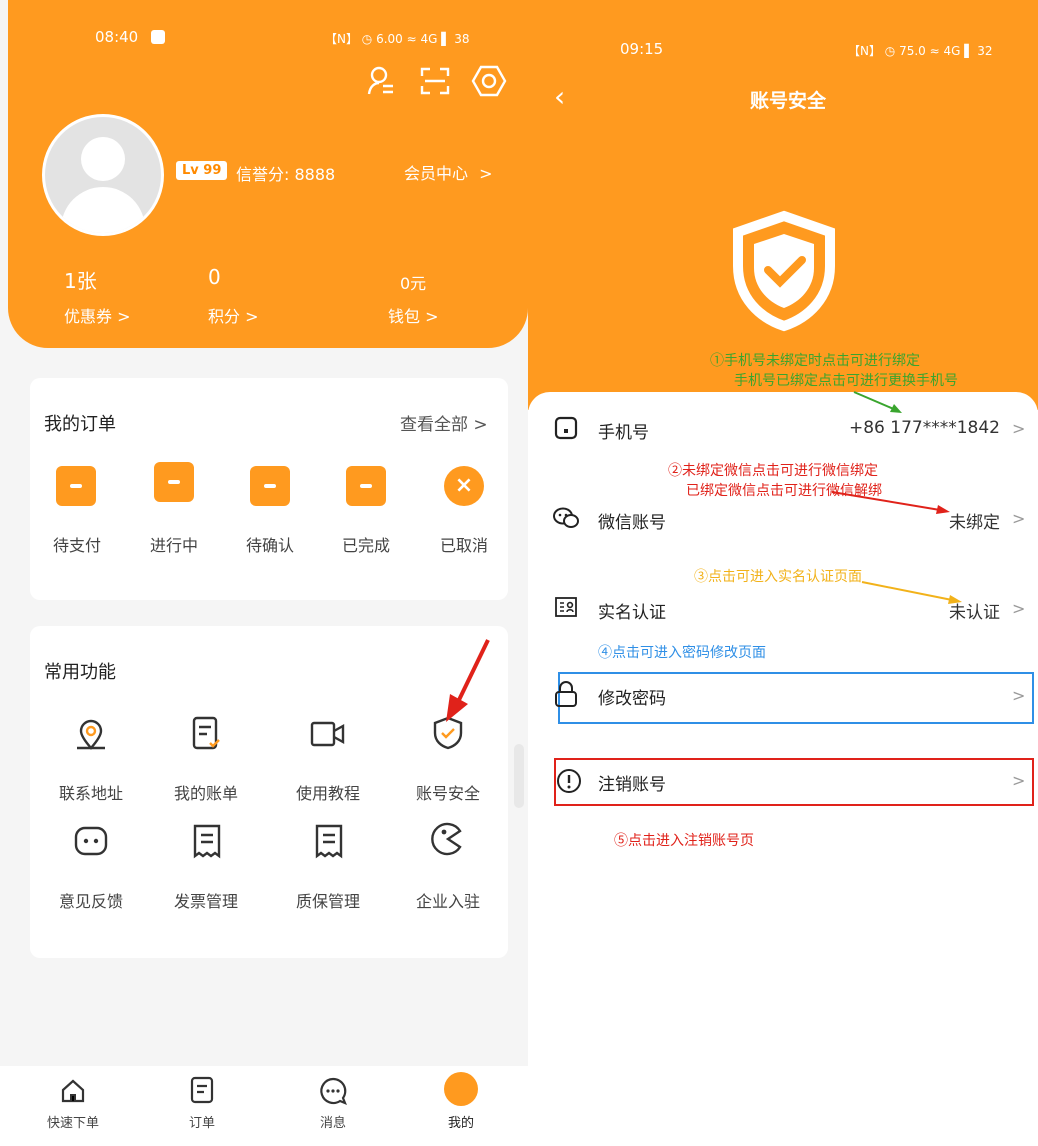 This screenshot has width=1038, height=1146. Describe the element at coordinates (787, 101) in the screenshot. I see `page-title: 账号安全` at that location.